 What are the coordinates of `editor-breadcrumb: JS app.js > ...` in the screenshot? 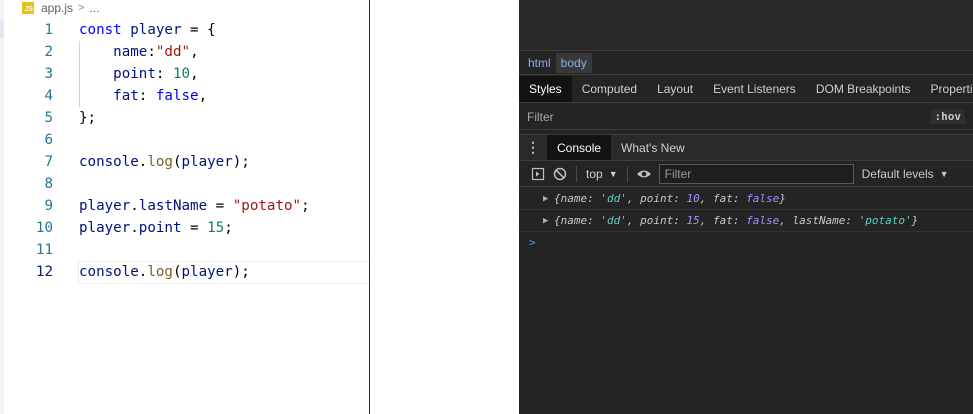 It's located at (60, 8).